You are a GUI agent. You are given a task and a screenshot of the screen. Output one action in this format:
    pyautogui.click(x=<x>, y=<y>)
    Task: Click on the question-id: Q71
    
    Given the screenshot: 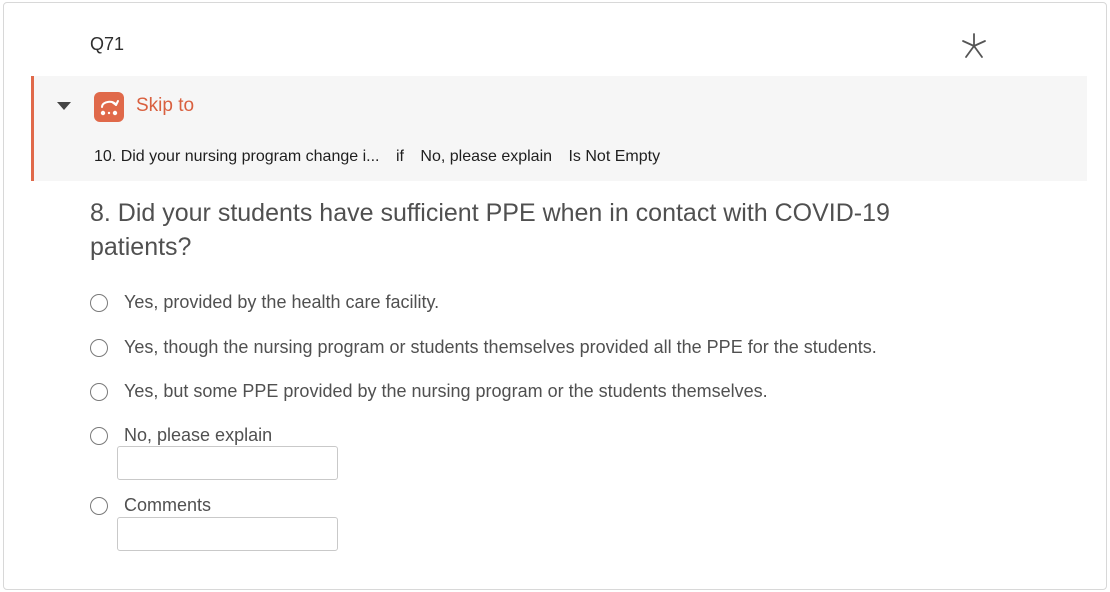 What is the action you would take?
    pyautogui.click(x=107, y=44)
    